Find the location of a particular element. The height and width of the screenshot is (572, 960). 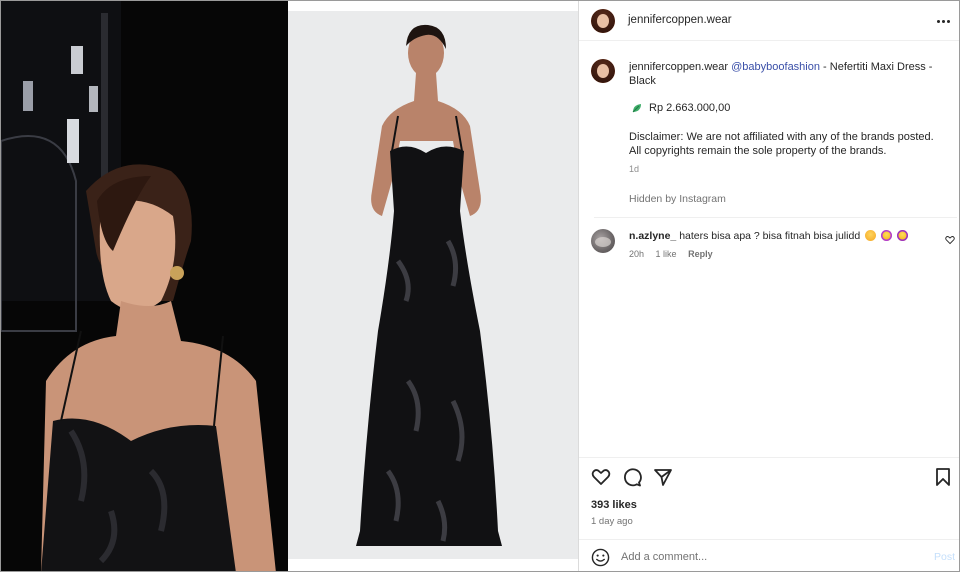

price-line: Rp 2.663.000,00 is located at coordinates (680, 108).